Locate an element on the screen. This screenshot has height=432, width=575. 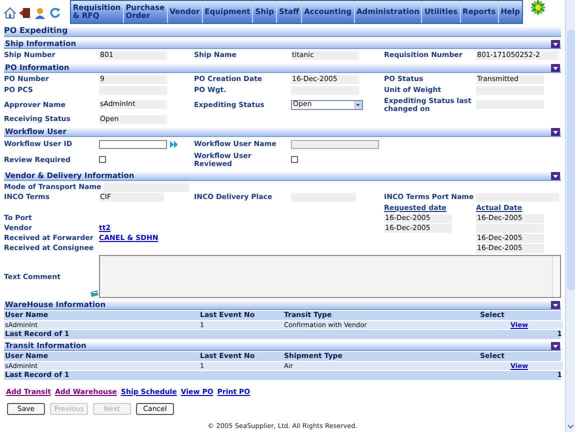
user-id-field is located at coordinates (133, 144).